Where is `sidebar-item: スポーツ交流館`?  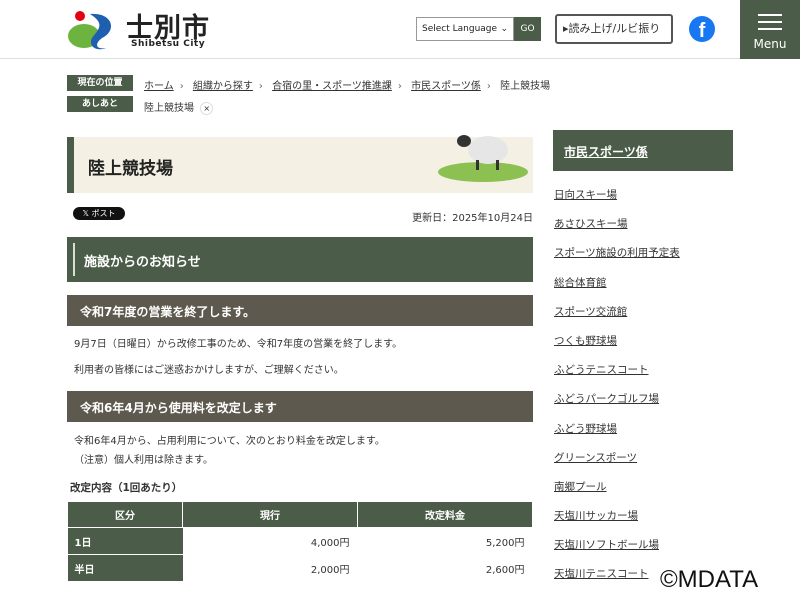 sidebar-item: スポーツ交流館 is located at coordinates (644, 318).